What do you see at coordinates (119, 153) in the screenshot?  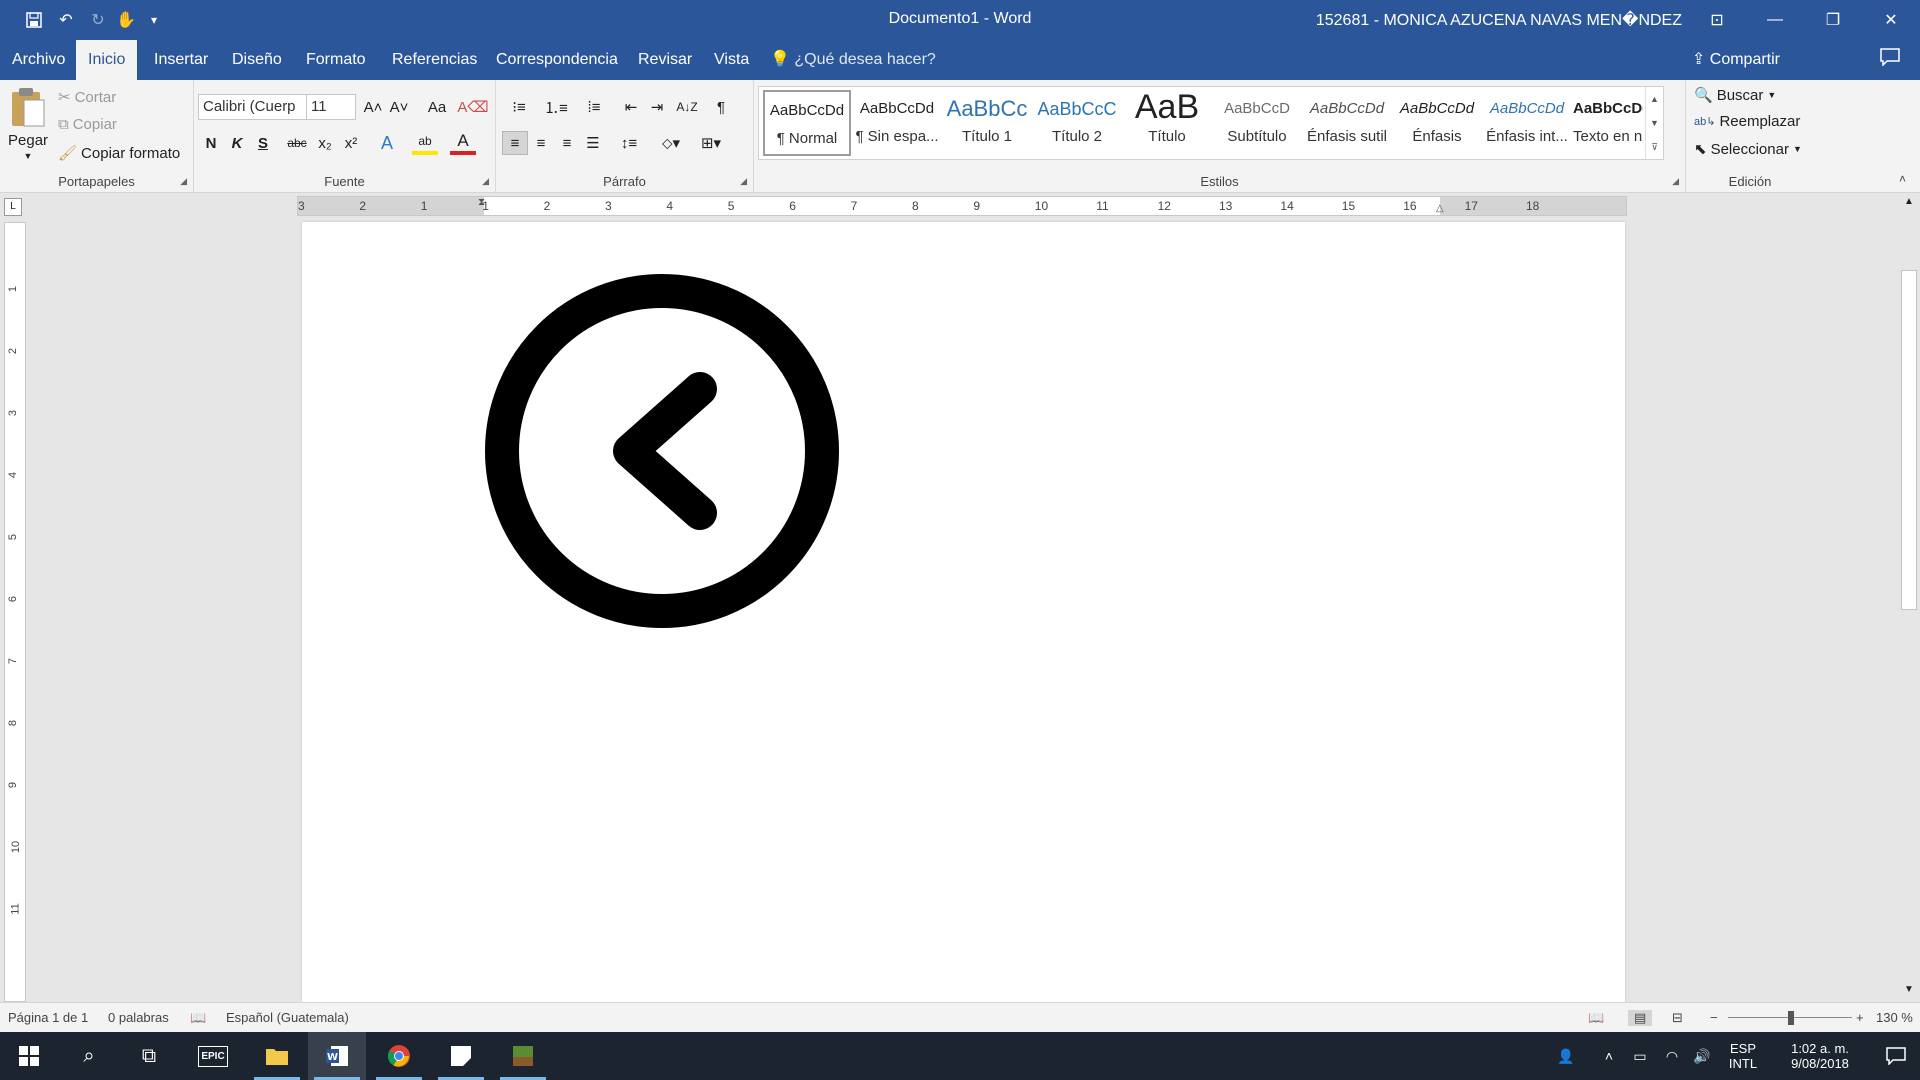 I see `format-painter-button: 🖌 Copiar formato` at bounding box center [119, 153].